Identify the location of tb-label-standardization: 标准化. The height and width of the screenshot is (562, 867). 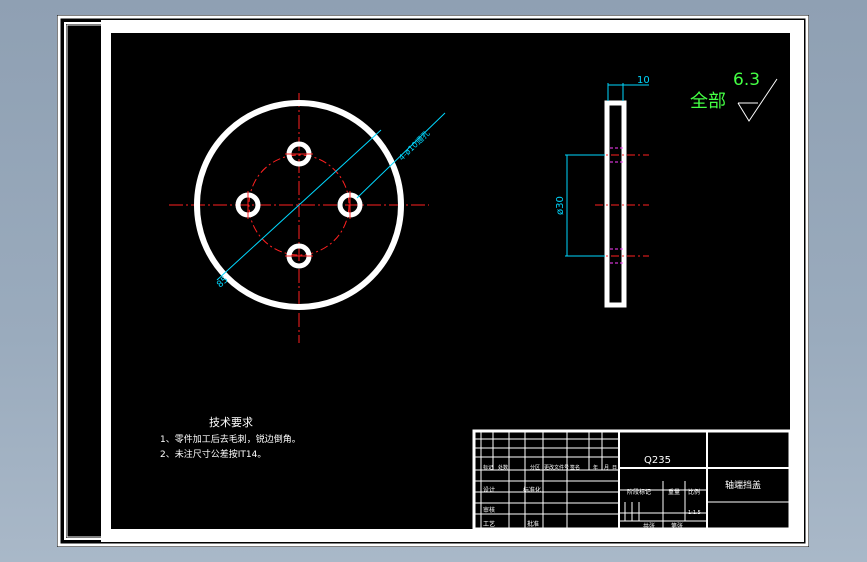
(532, 490).